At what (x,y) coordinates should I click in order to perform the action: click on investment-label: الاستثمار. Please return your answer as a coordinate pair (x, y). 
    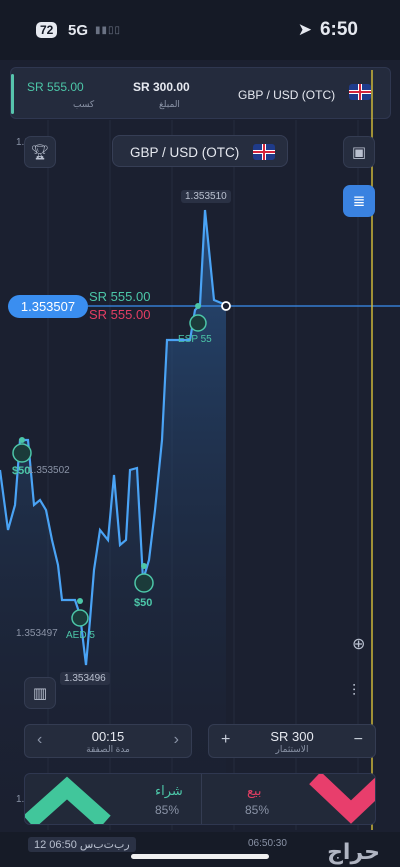
    Looking at the image, I should click on (292, 749).